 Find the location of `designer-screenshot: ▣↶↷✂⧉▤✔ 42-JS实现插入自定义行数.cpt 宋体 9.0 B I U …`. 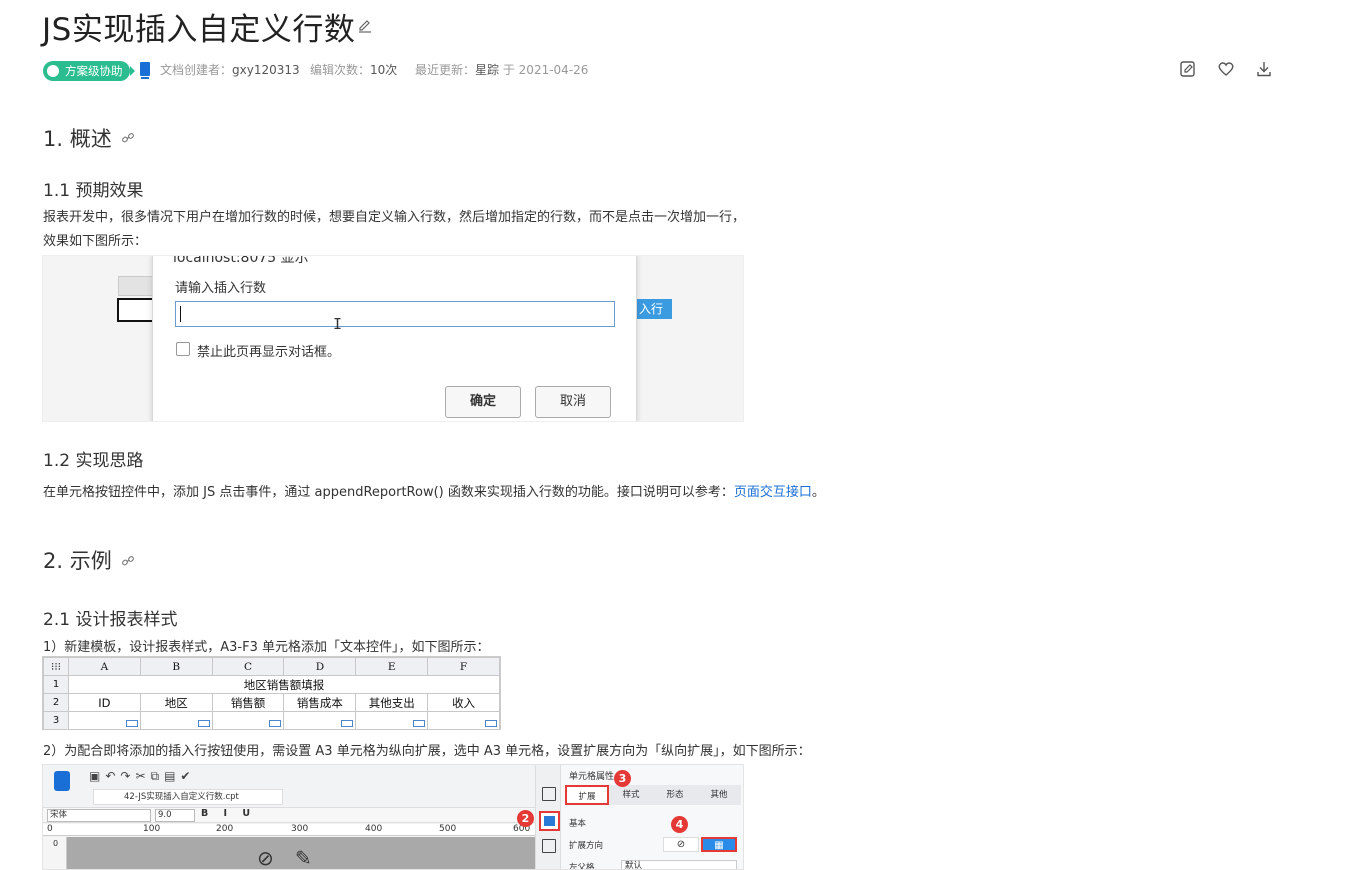

designer-screenshot: ▣↶↷✂⧉▤✔ 42-JS实现插入自定义行数.cpt 宋体 9.0 B I U … is located at coordinates (393, 817).